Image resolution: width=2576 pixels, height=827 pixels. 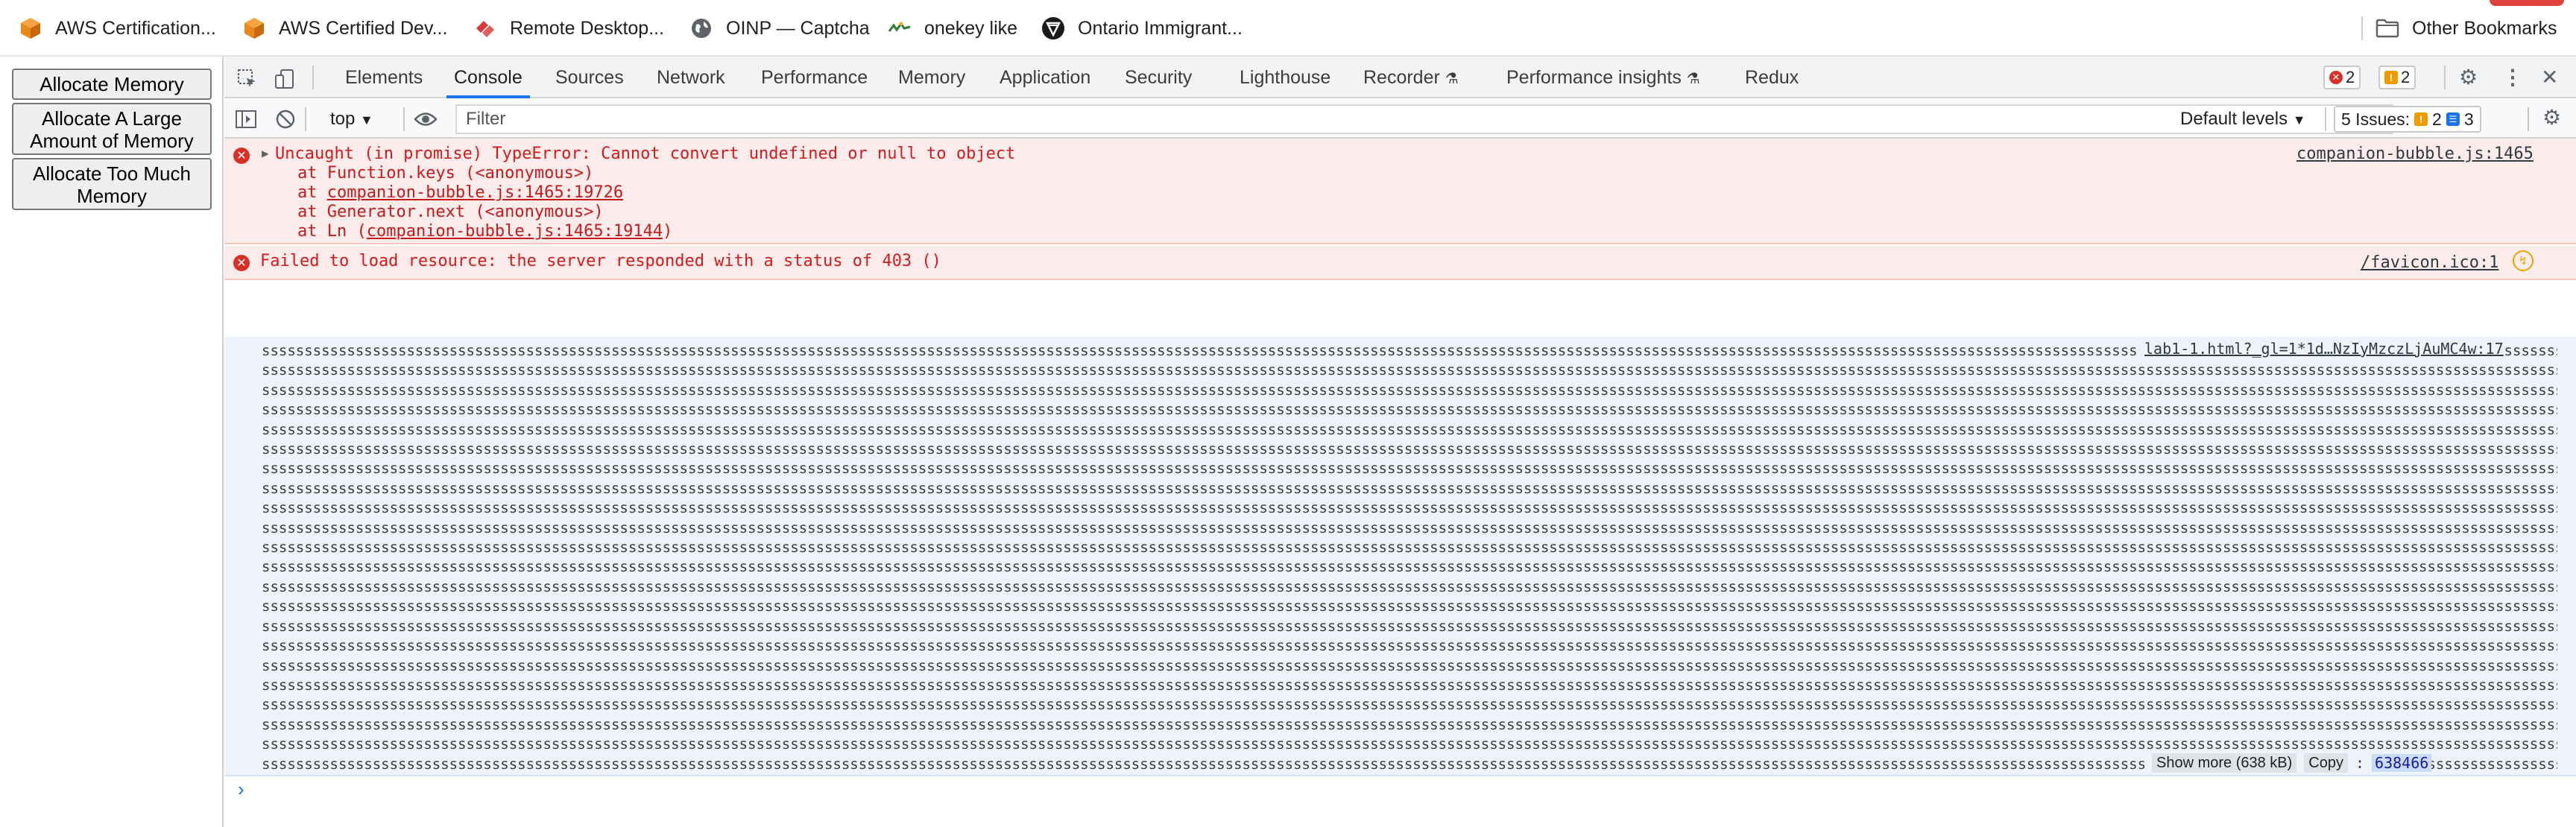 What do you see at coordinates (112, 184) in the screenshot?
I see `allocate-too-much-memory-button: Allocate Too Much Memory` at bounding box center [112, 184].